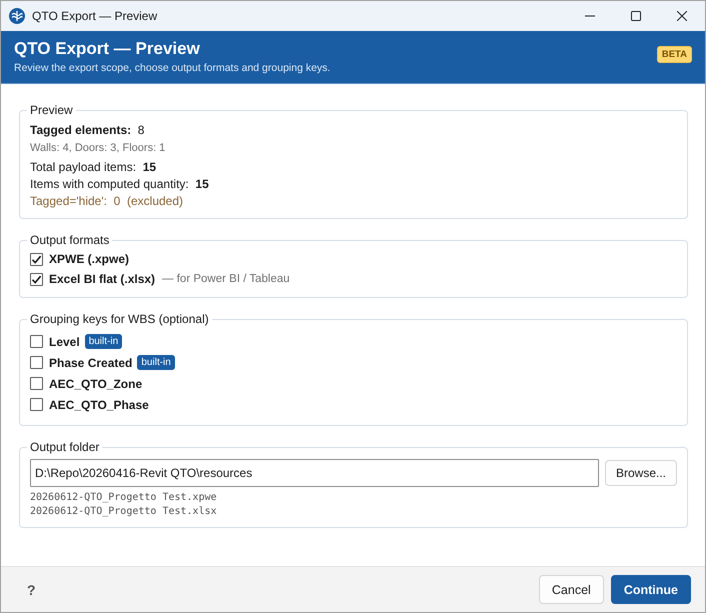  Describe the element at coordinates (31, 590) in the screenshot. I see `help-button: ?` at that location.